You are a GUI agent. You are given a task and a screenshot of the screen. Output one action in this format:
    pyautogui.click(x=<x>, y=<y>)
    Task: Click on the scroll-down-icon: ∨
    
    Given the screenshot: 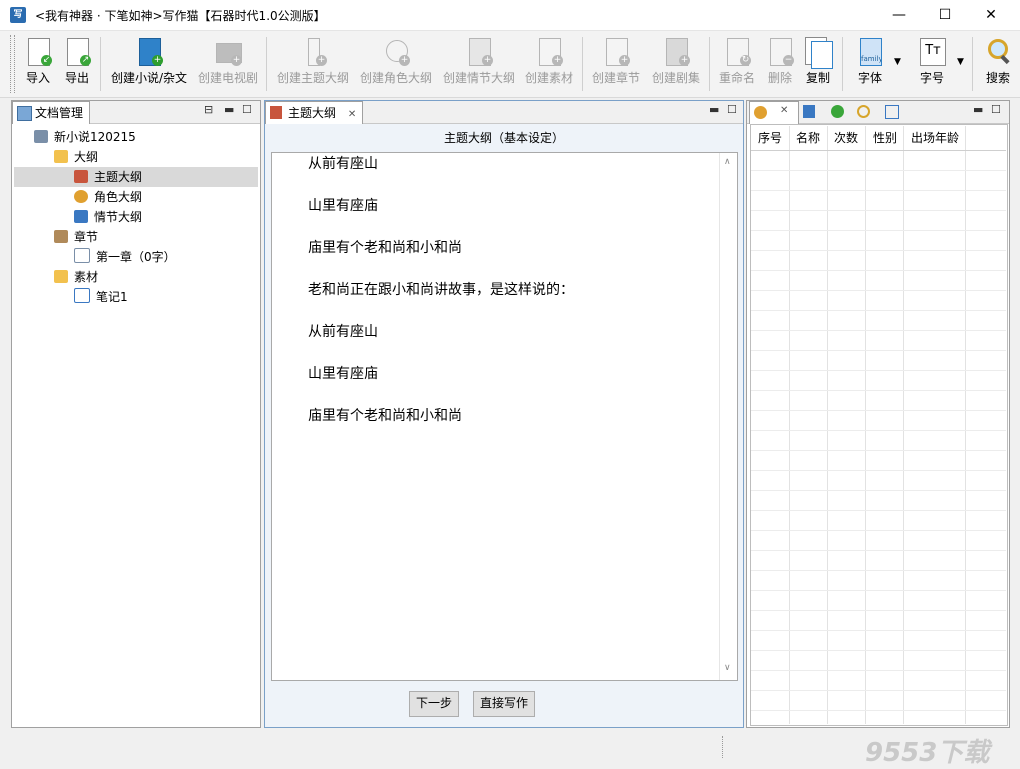 What is the action you would take?
    pyautogui.click(x=727, y=668)
    